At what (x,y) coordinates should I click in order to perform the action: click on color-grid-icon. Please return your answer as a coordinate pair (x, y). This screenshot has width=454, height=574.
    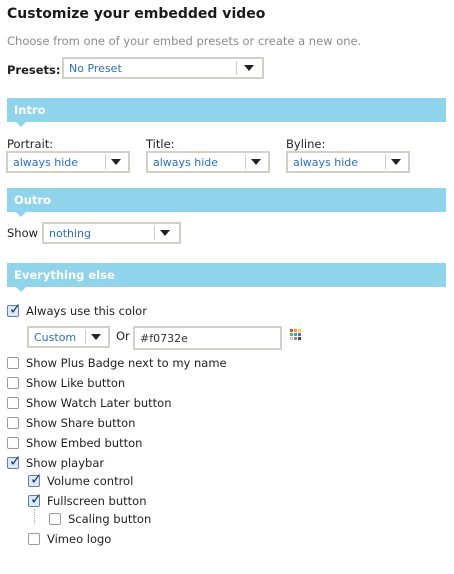
    Looking at the image, I should click on (295, 334).